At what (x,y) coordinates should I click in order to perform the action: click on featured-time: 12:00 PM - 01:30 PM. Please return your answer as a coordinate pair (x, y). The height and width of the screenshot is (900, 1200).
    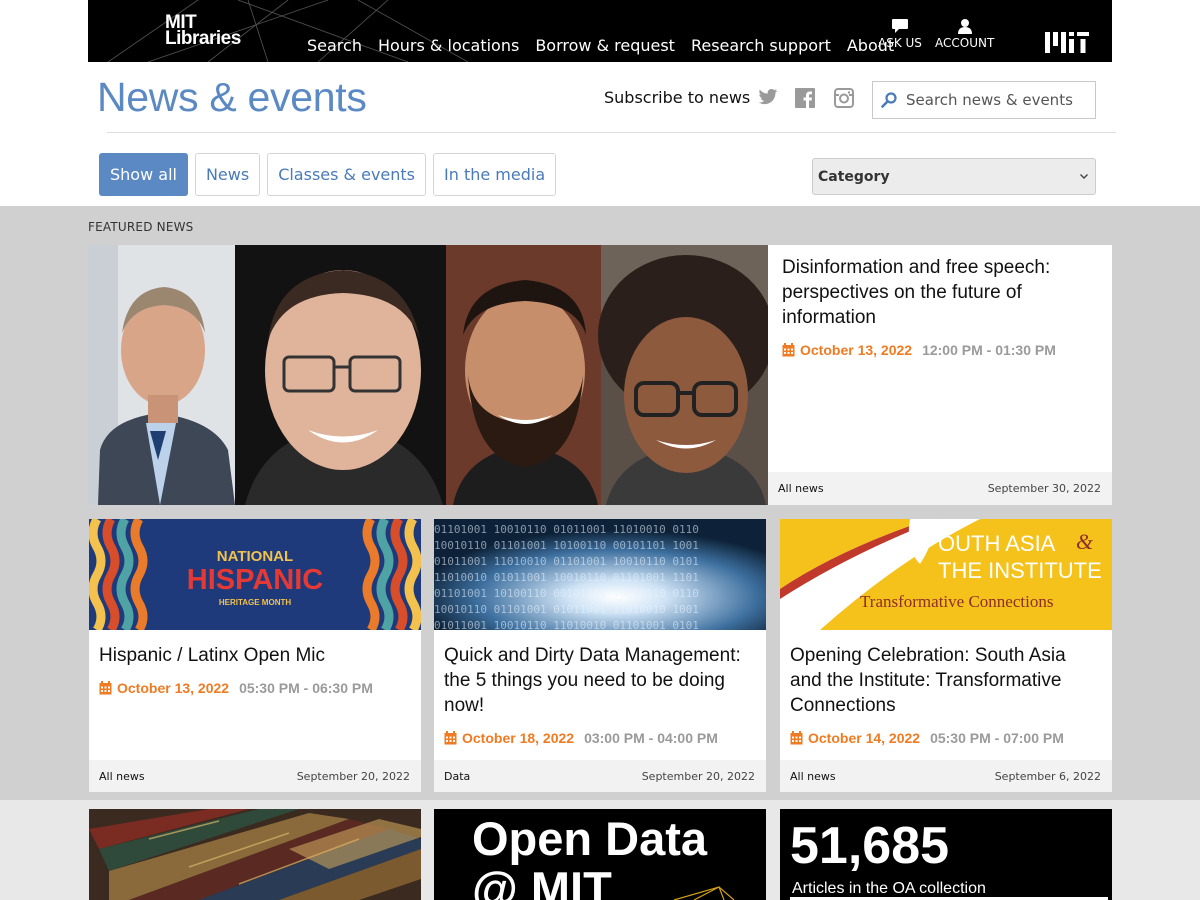
    Looking at the image, I should click on (989, 350).